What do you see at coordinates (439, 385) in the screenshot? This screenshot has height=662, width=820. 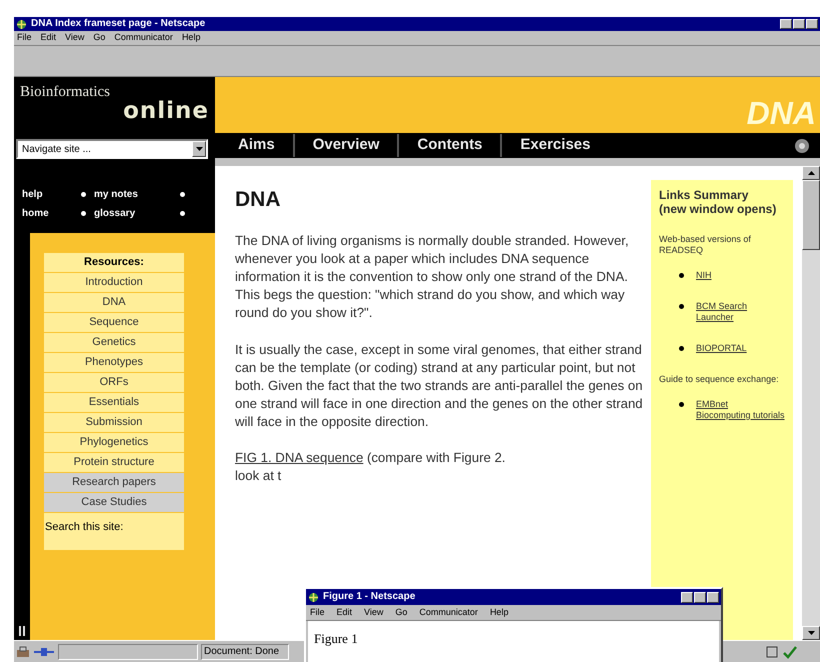 I see `article-paragraph: It is usually the case, except in some viral genomes, that either strand can be the template (or coding) strand at any particular point, but not both. Given the fact that the two strands are anti-parallel the genes on one strand will face in one direction and the genes on the other strand will face in the opposite direction.` at bounding box center [439, 385].